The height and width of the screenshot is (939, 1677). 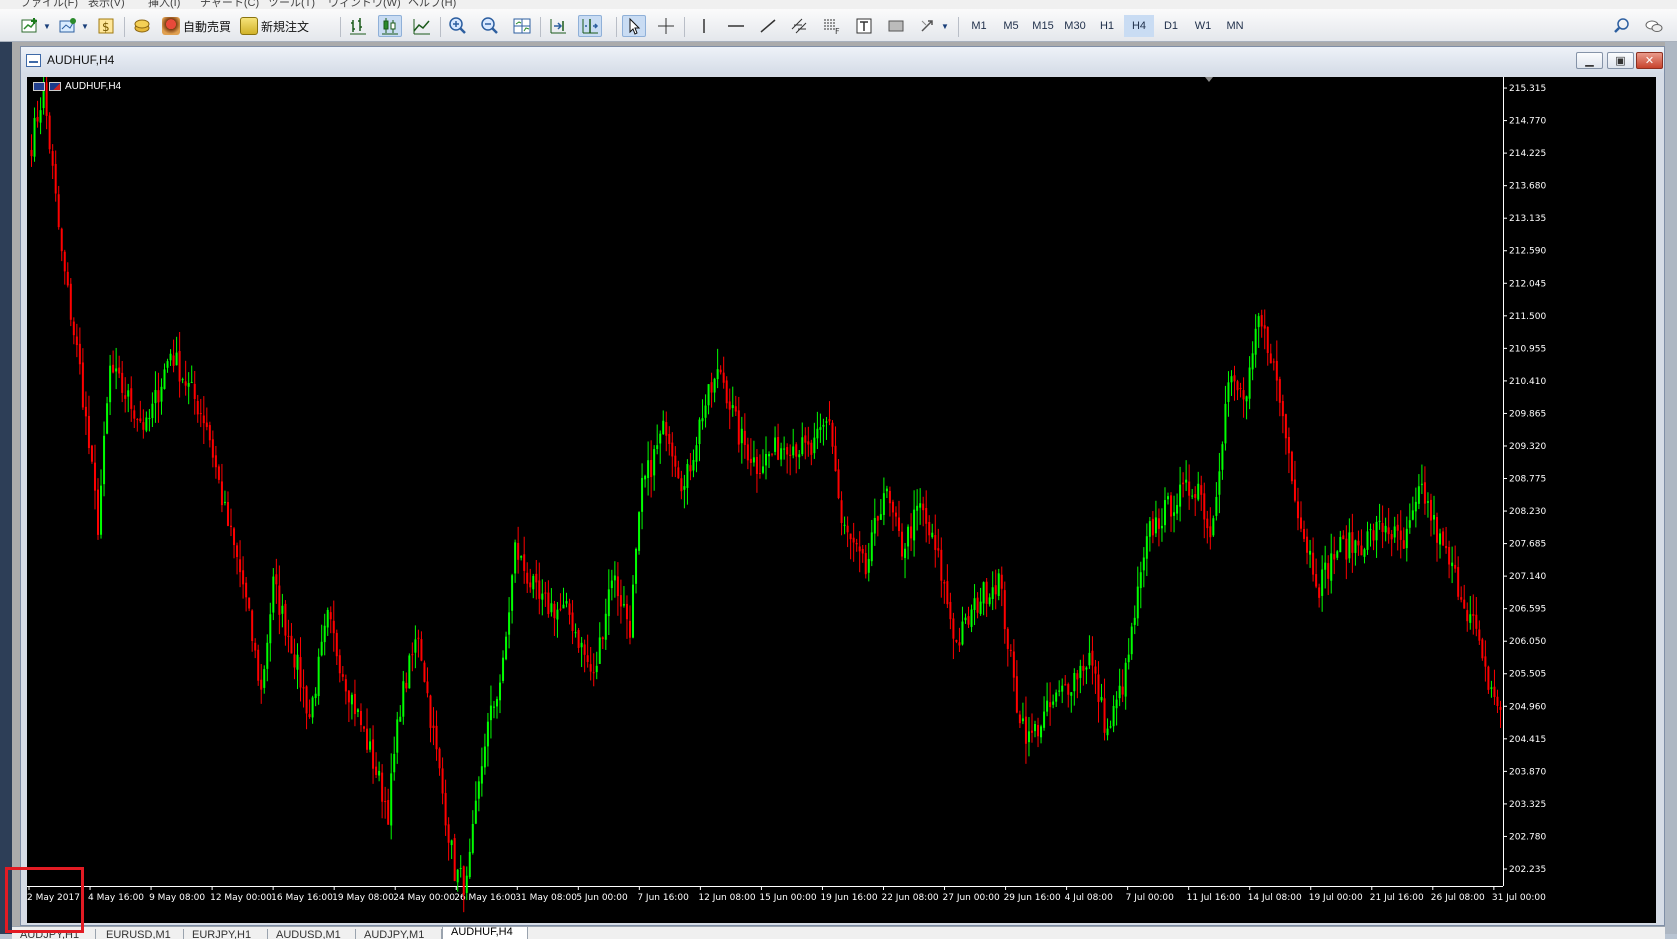 What do you see at coordinates (736, 26) in the screenshot?
I see `horizontal-line-button` at bounding box center [736, 26].